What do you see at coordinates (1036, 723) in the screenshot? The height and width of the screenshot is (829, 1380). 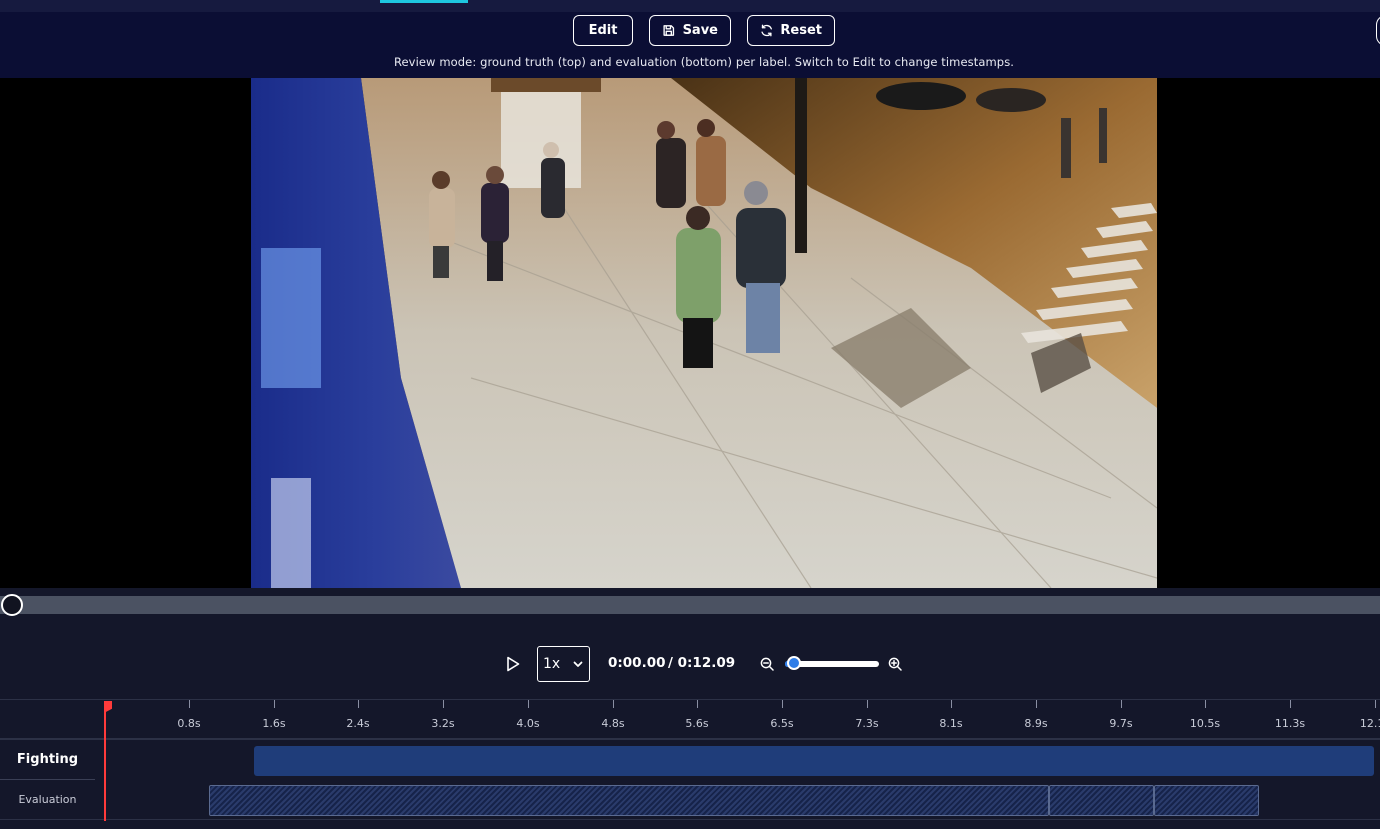 I see `ruler-tick-label: 8.9s` at bounding box center [1036, 723].